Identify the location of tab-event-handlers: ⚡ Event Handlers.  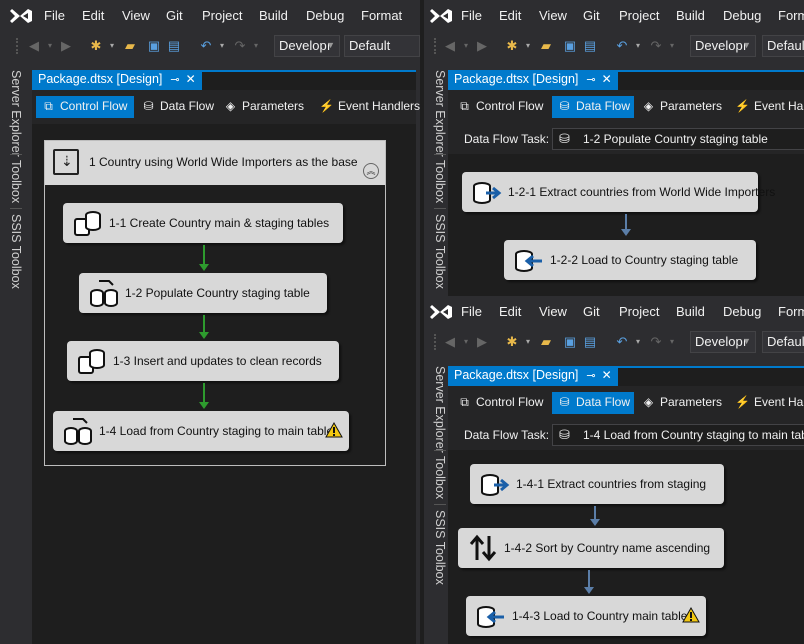
(367, 107).